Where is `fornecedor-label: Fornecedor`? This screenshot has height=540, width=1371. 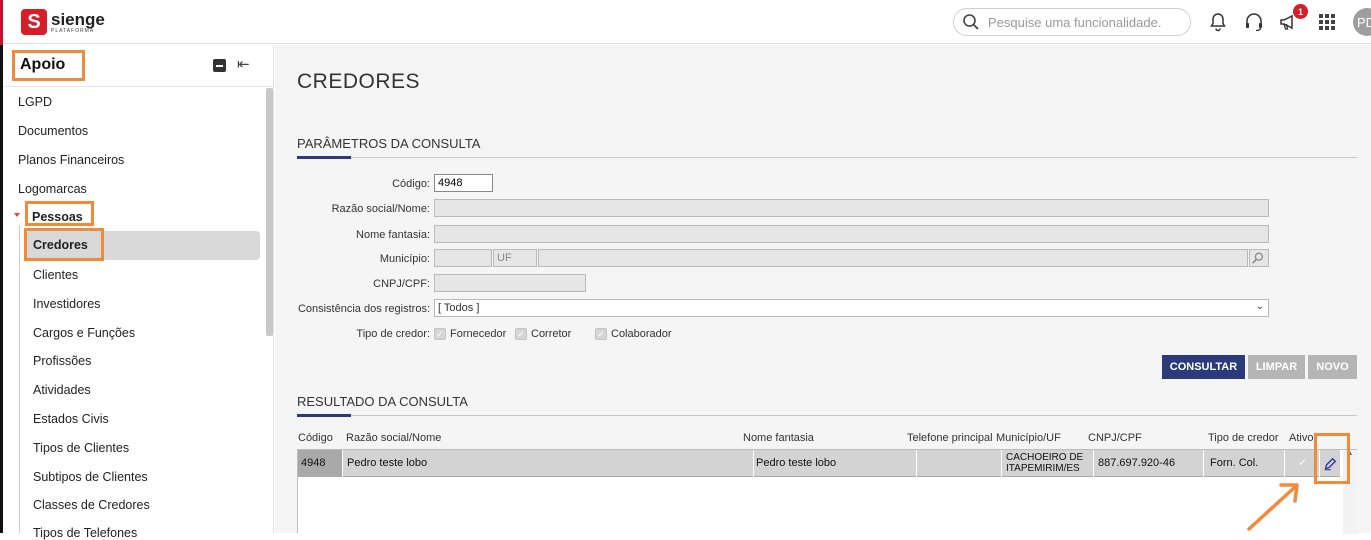
fornecedor-label: Fornecedor is located at coordinates (478, 334).